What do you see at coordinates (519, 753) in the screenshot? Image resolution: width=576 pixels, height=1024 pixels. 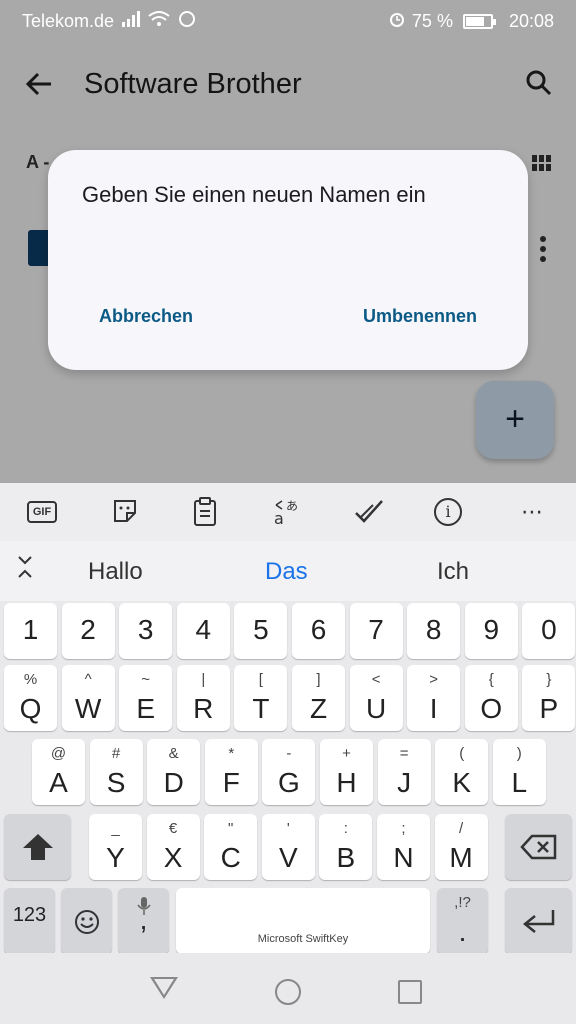 I see `key-l-secondary: )` at bounding box center [519, 753].